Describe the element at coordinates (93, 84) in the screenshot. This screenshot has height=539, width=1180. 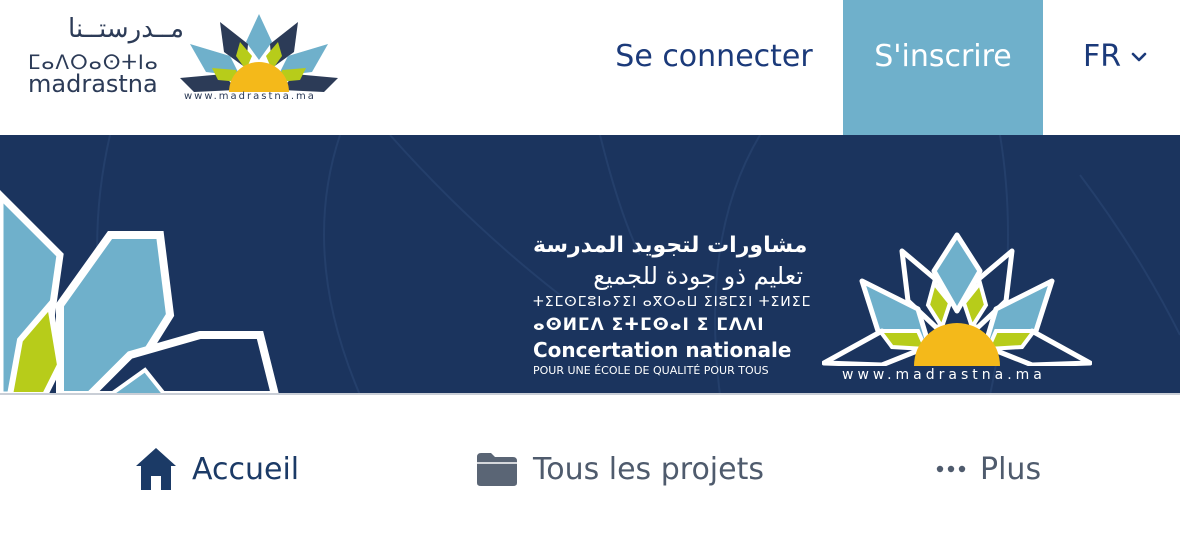
I see `logo-latin-text: madrastna` at that location.